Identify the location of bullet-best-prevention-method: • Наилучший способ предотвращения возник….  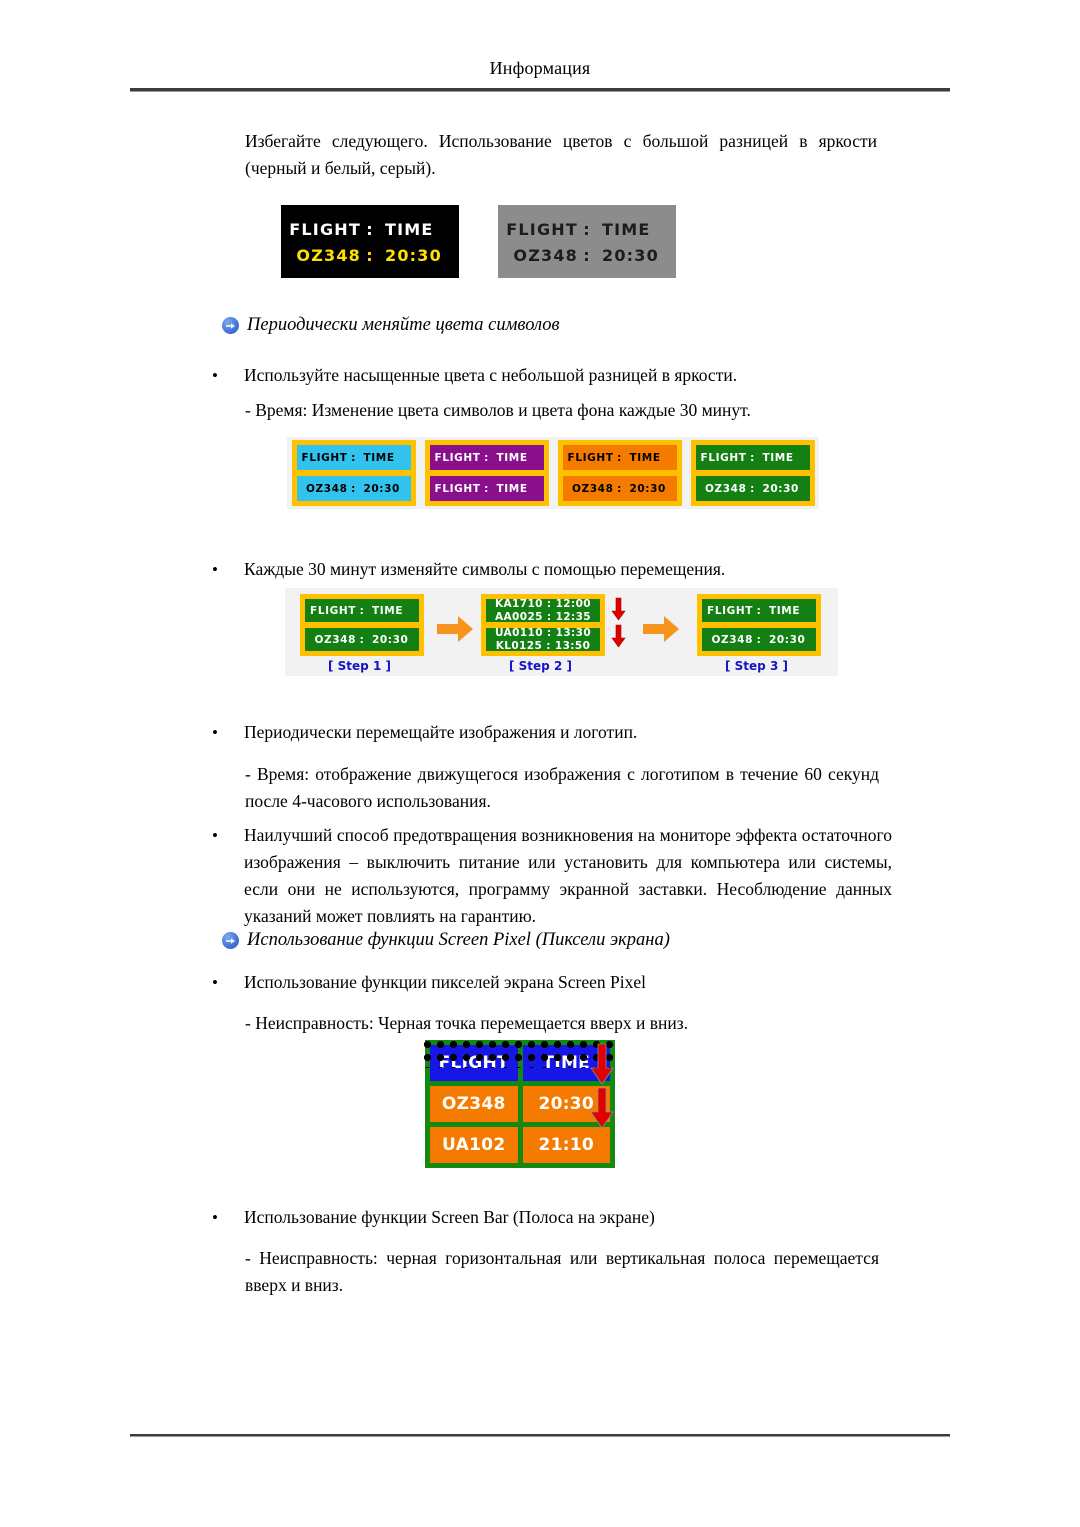
(552, 876).